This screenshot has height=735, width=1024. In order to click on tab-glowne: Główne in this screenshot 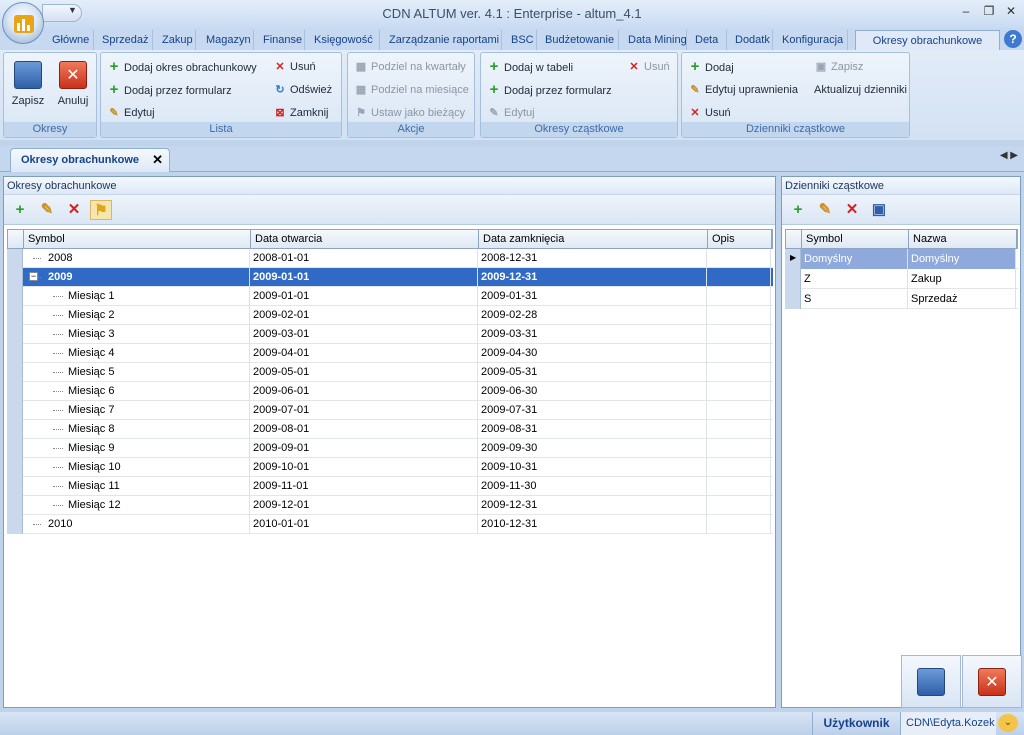, I will do `click(71, 40)`.